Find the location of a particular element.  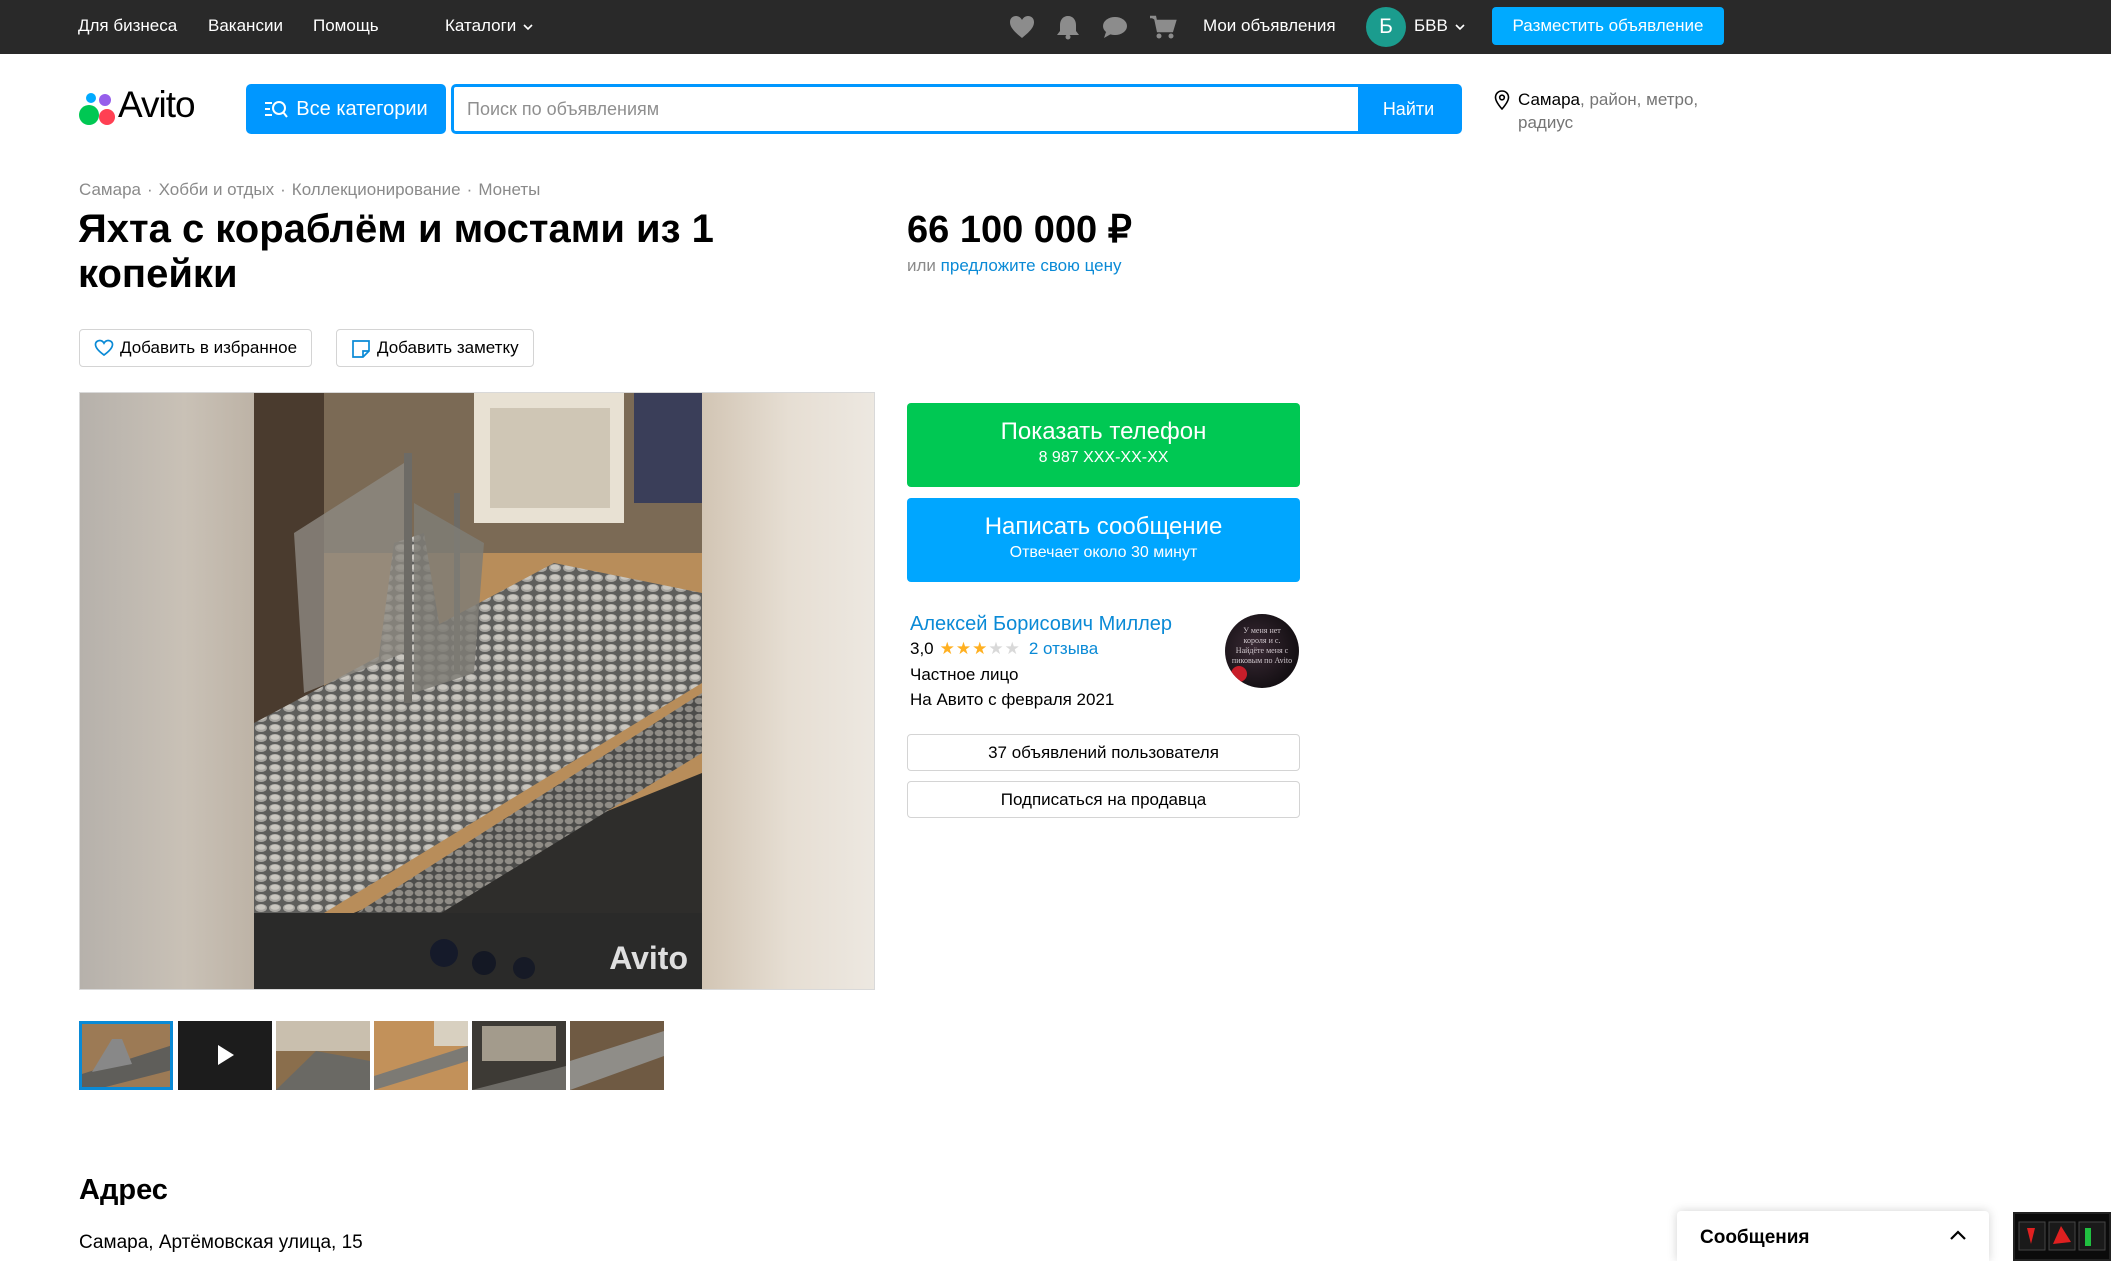

seller-rating: 3,0 ★★★★★ 2 отзыва is located at coordinates (1004, 649).